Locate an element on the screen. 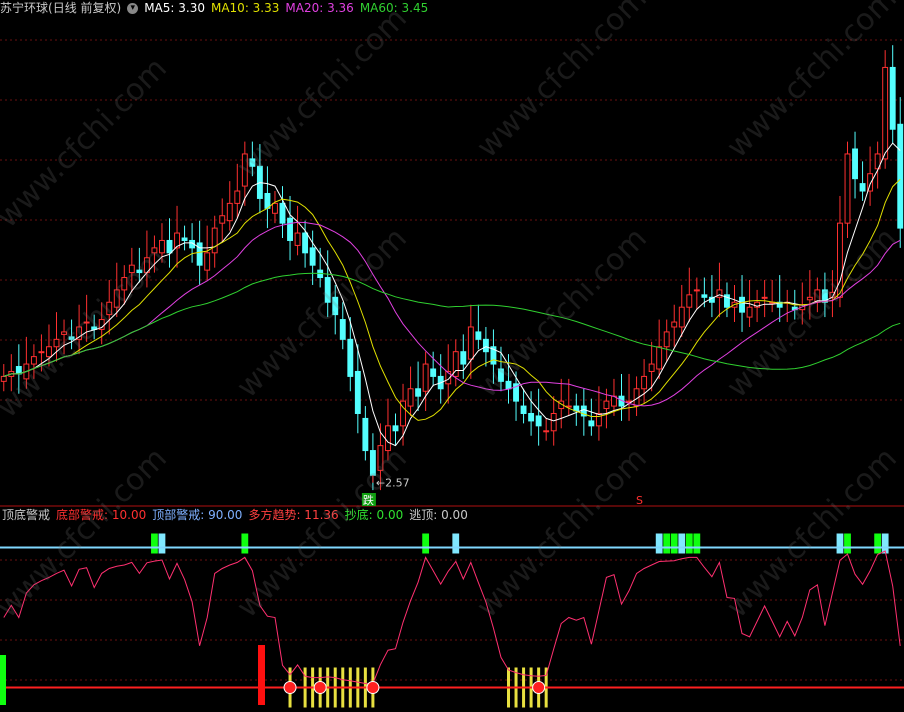  ma60-line is located at coordinates (452, 324).